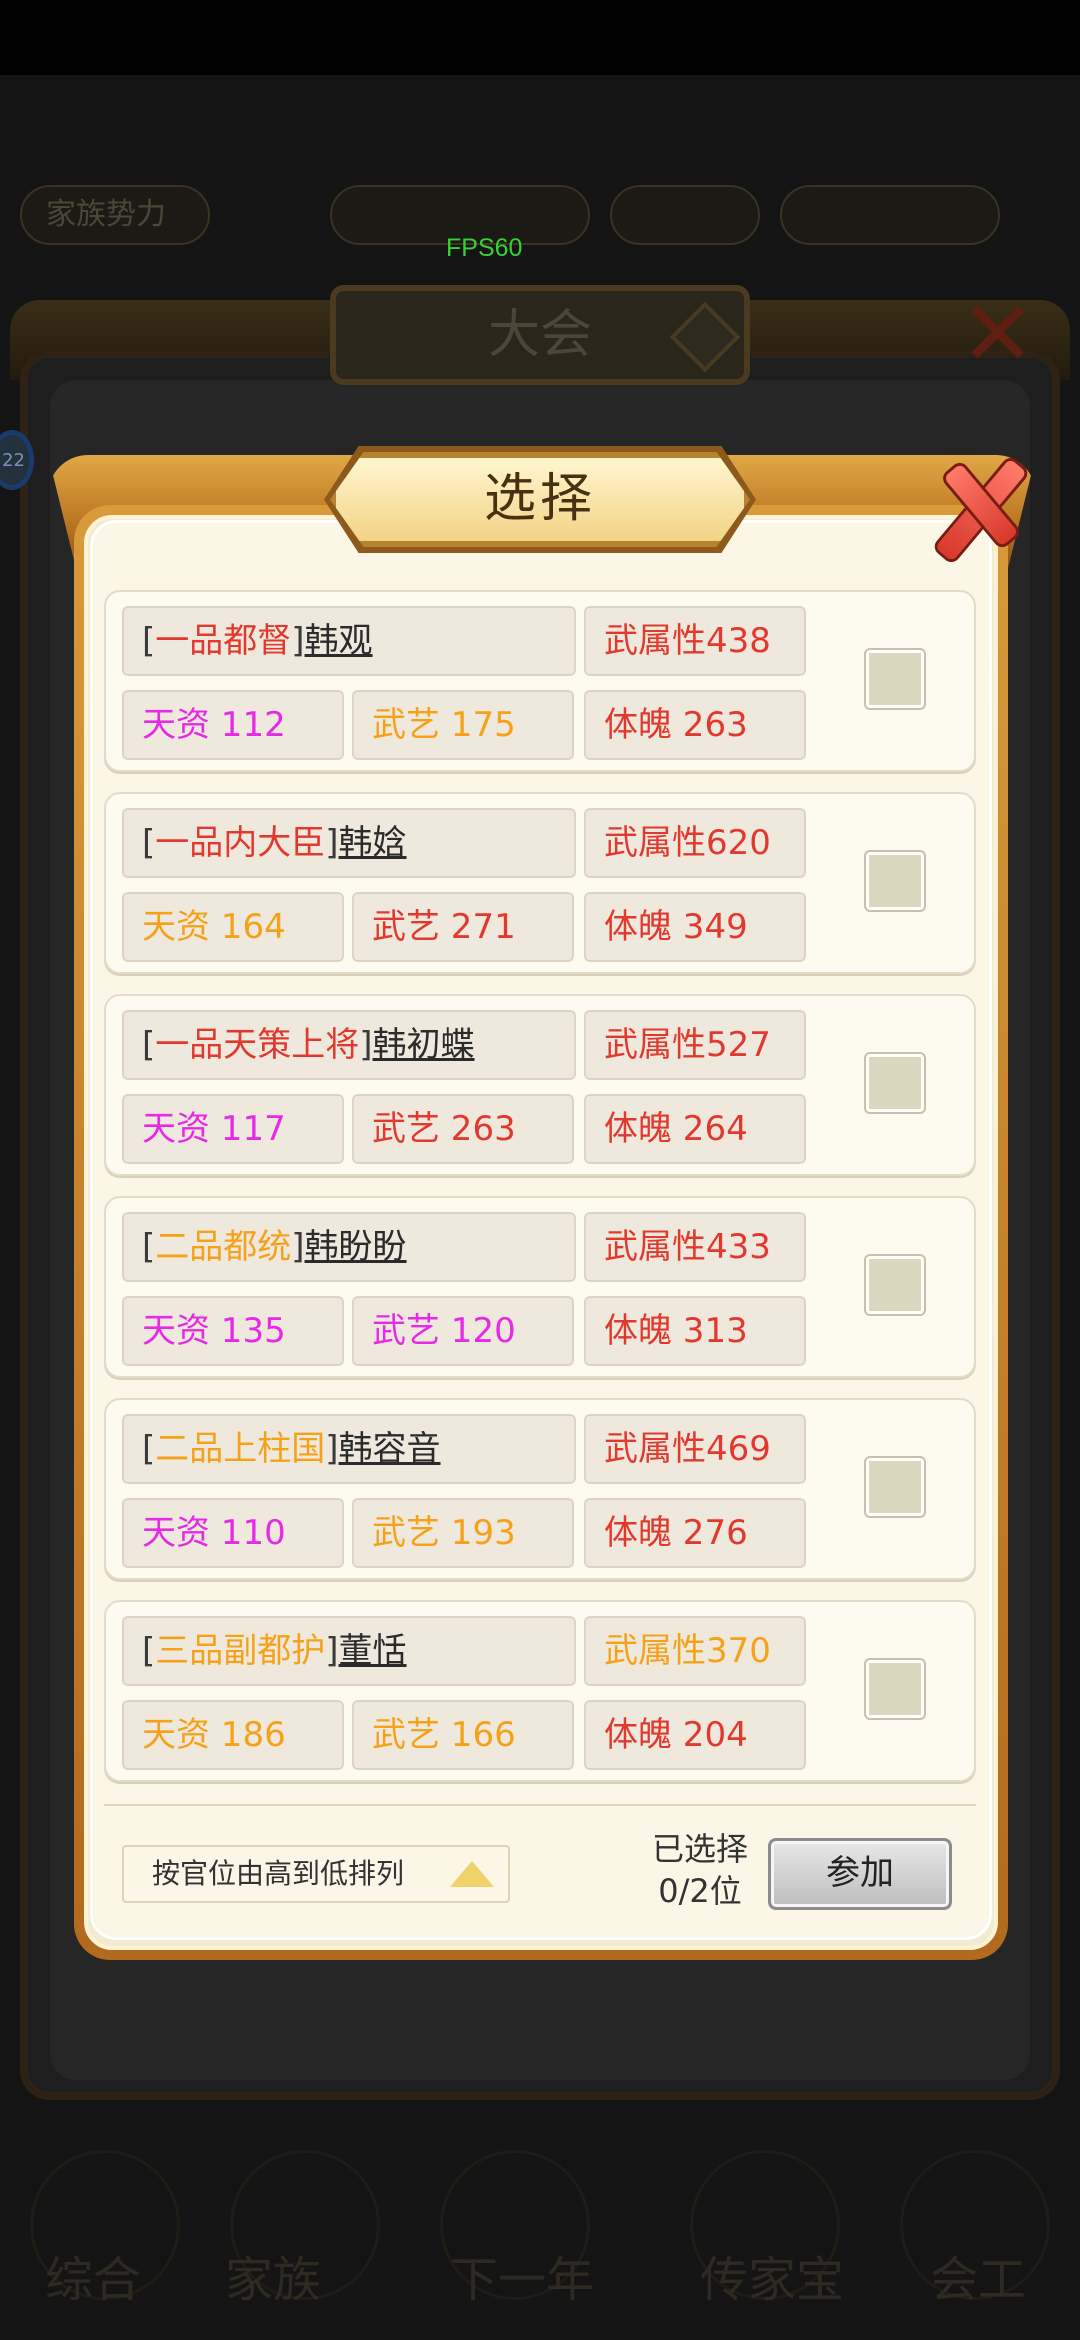 The width and height of the screenshot is (1080, 2340). I want to click on talent-stat: 天资 164, so click(233, 927).